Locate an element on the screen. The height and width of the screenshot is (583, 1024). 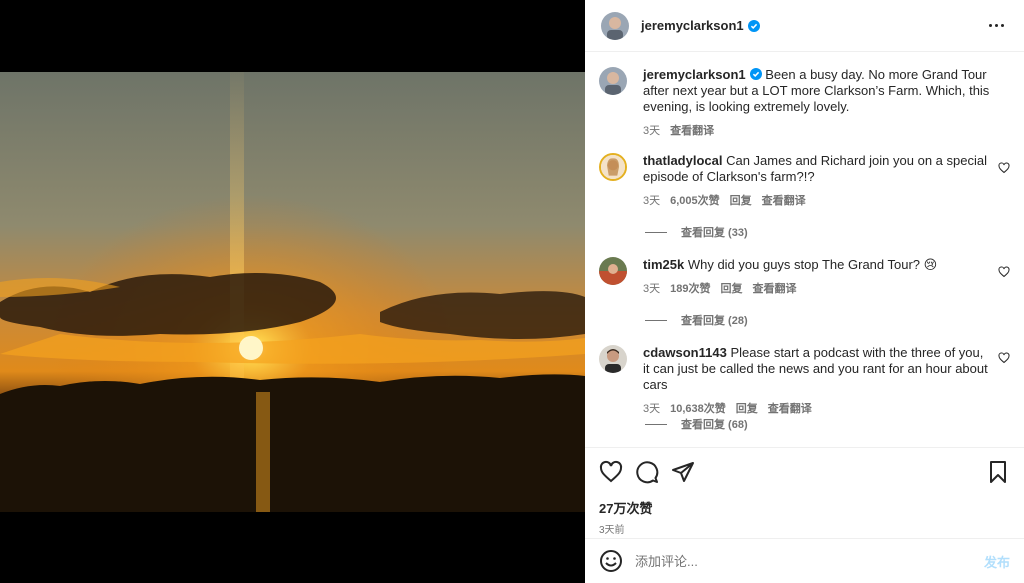
view-replies-button: 查看回复 (33) is located at coordinates (696, 232).